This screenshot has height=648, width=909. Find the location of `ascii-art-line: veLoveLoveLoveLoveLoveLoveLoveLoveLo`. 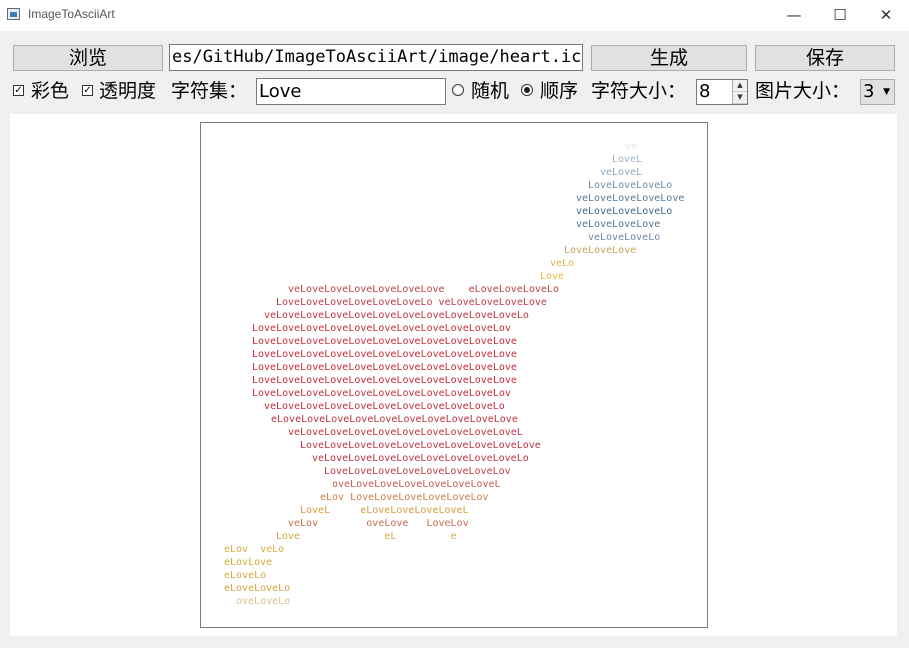

ascii-art-line: veLoveLoveLoveLoveLoveLoveLoveLoveLo is located at coordinates (420, 458).